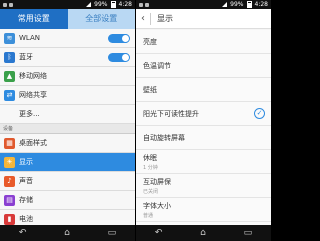  What do you see at coordinates (9, 95) in the screenshot?
I see `tethering-icon: ⇄` at bounding box center [9, 95].